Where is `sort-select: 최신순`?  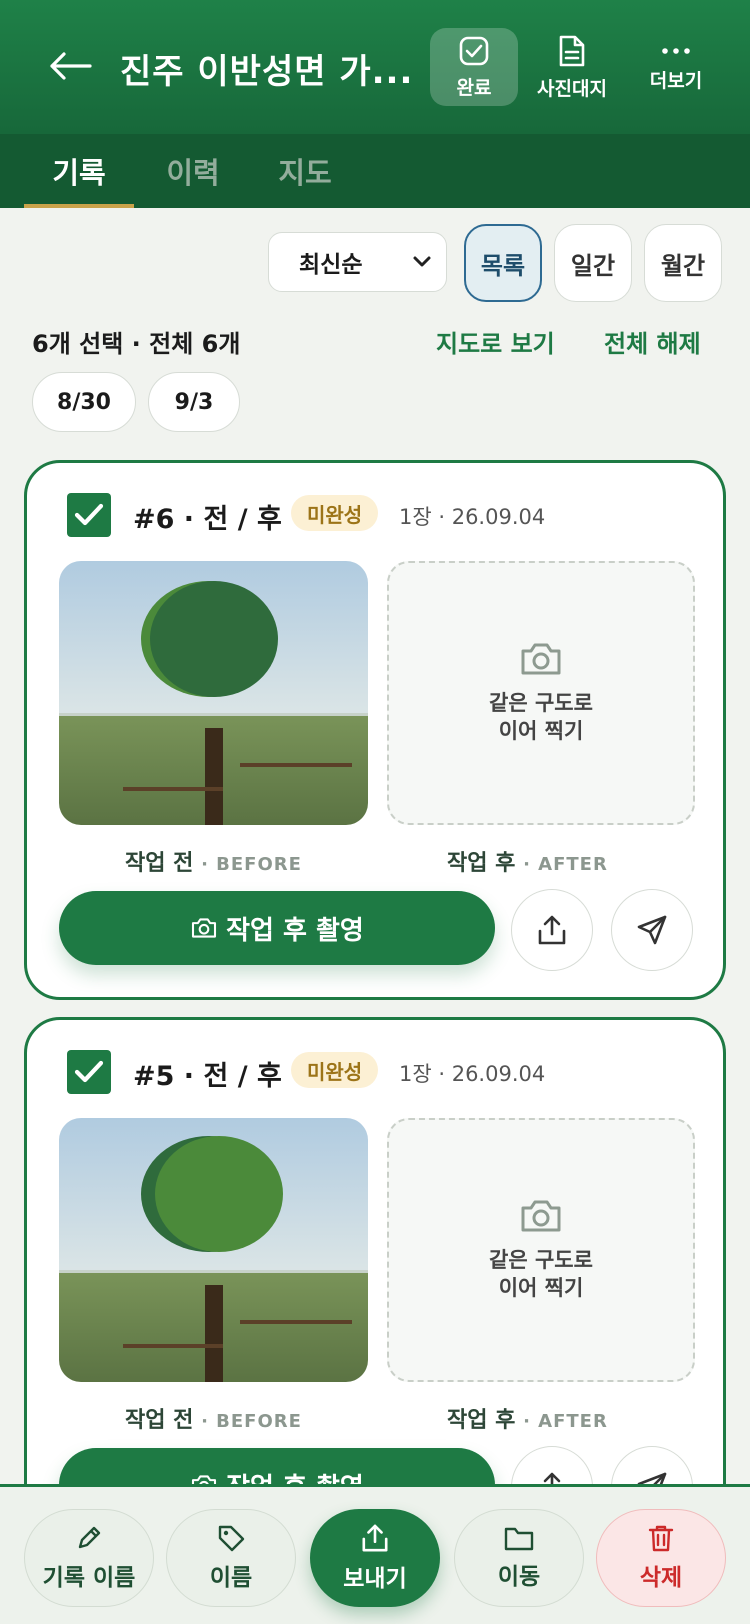 sort-select: 최신순 is located at coordinates (357, 262).